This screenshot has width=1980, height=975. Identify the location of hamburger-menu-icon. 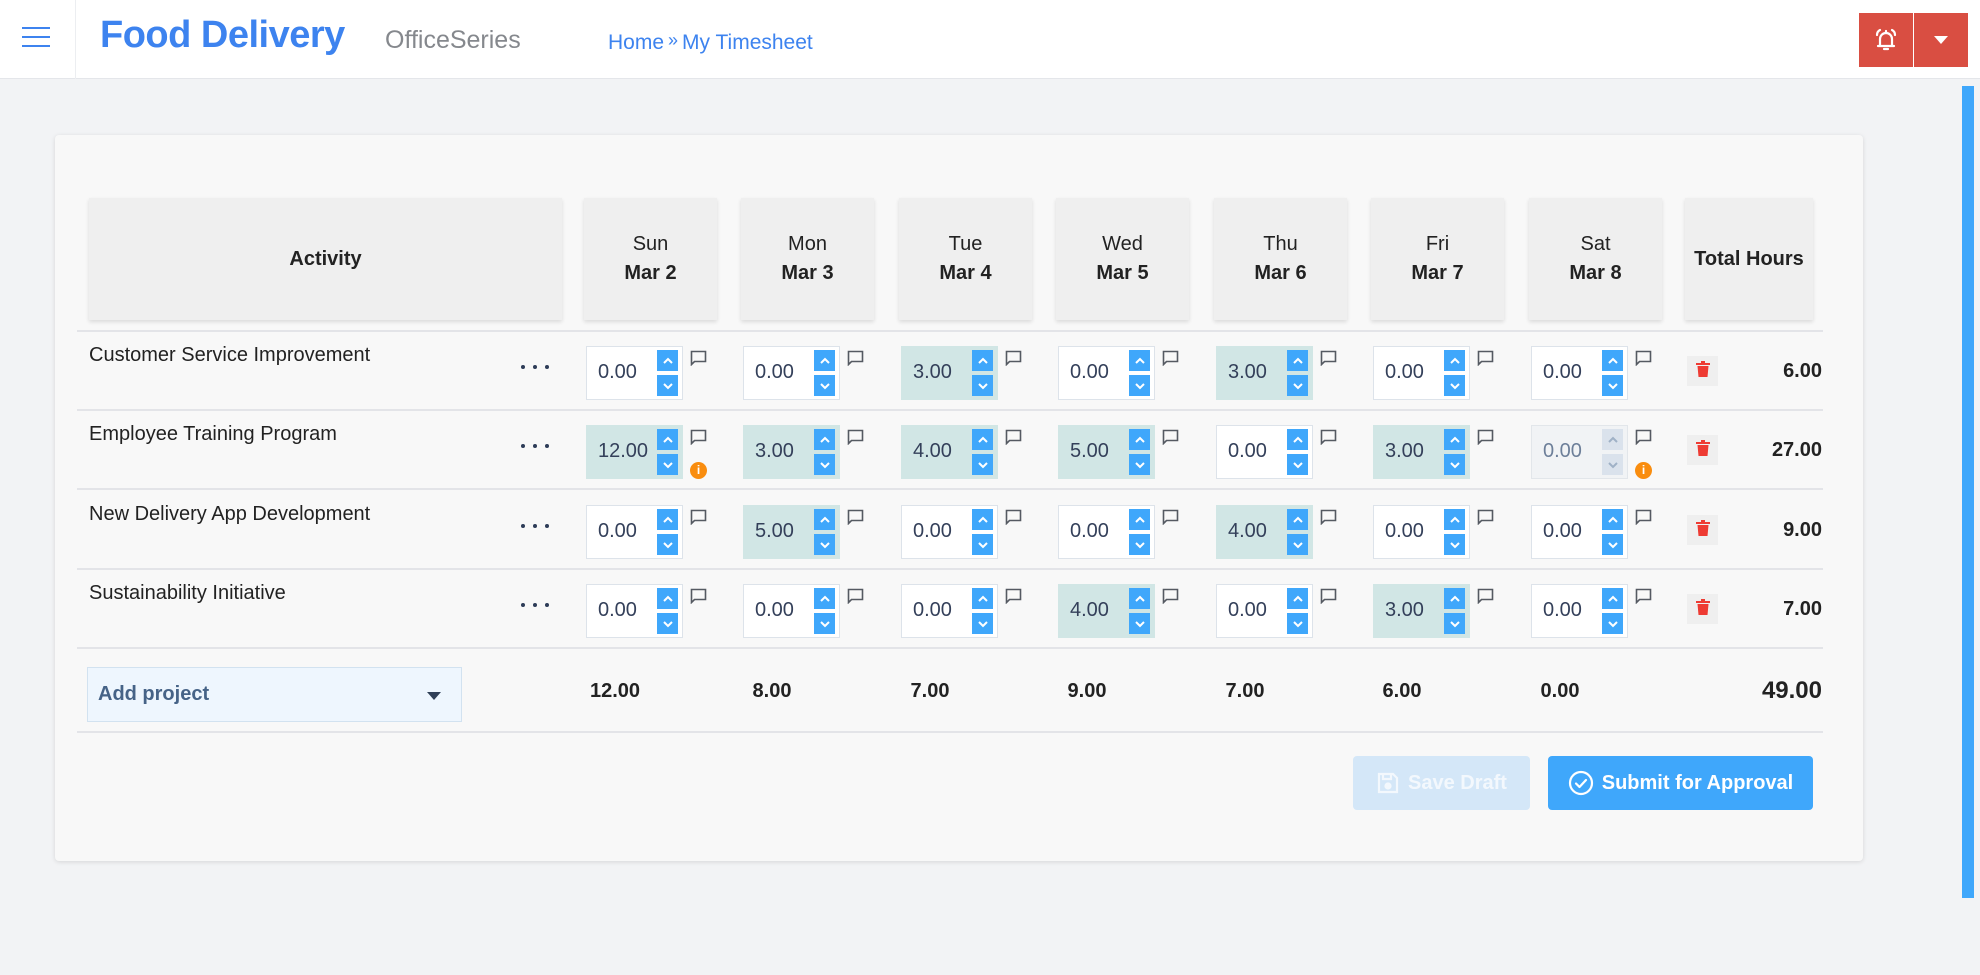
(36, 38).